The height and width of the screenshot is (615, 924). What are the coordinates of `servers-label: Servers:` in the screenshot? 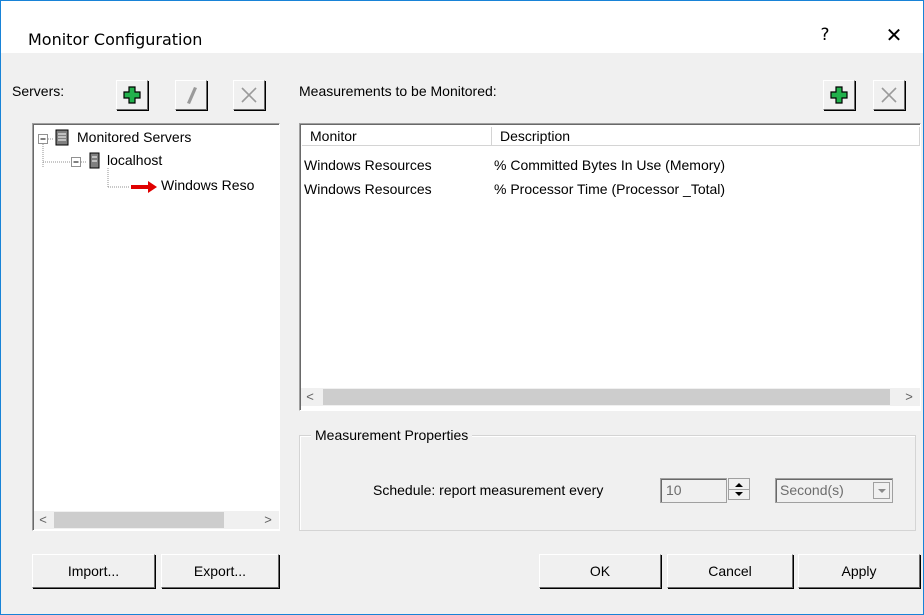 It's located at (38, 91).